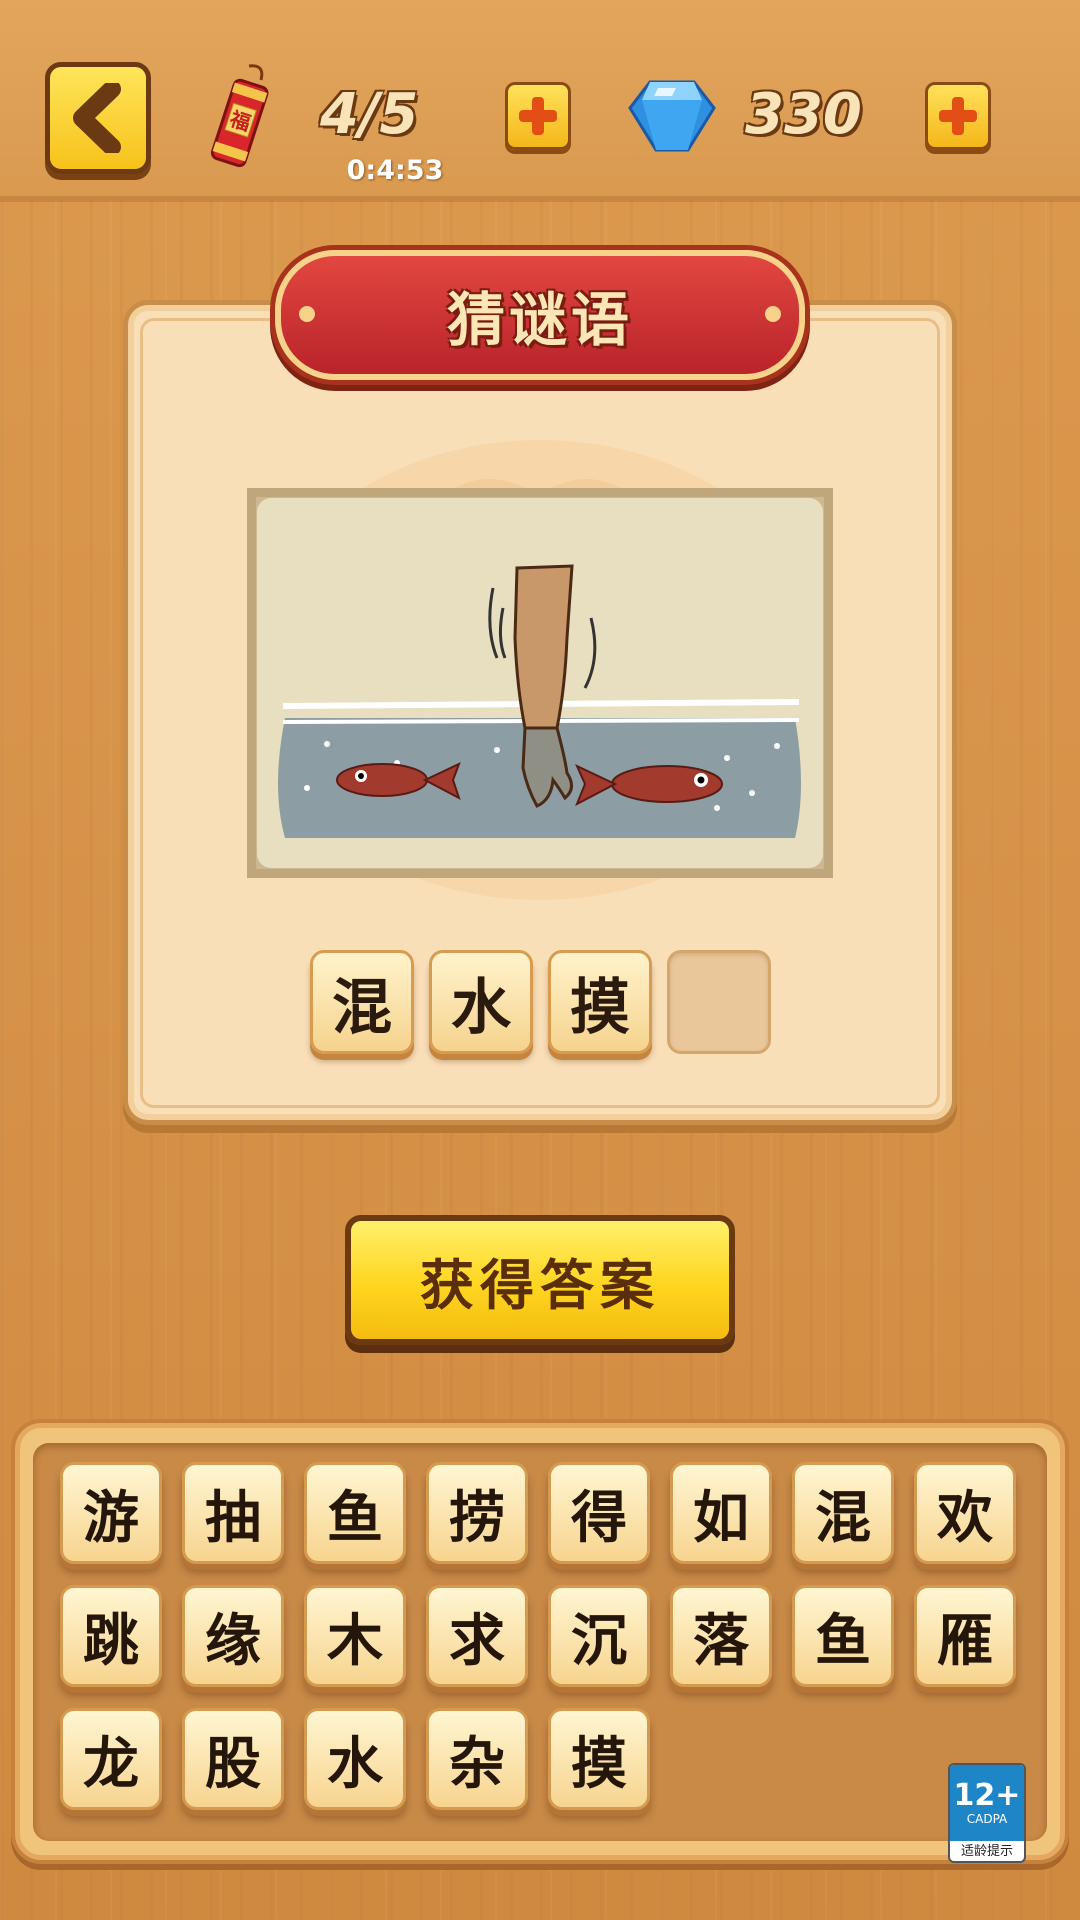  What do you see at coordinates (672, 116) in the screenshot?
I see `gem-icon` at bounding box center [672, 116].